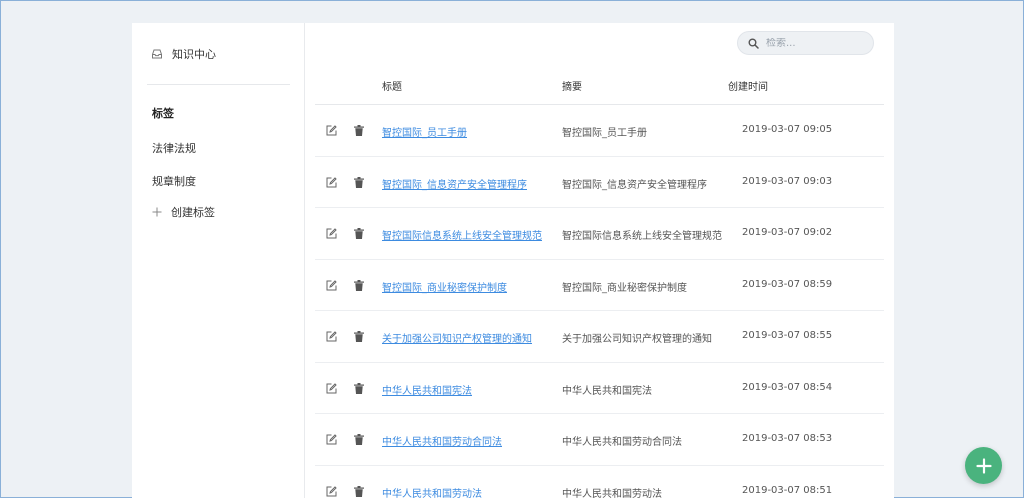 This screenshot has height=498, width=1024. I want to click on document-title-link: 中华人民共和国劳动法, so click(432, 491).